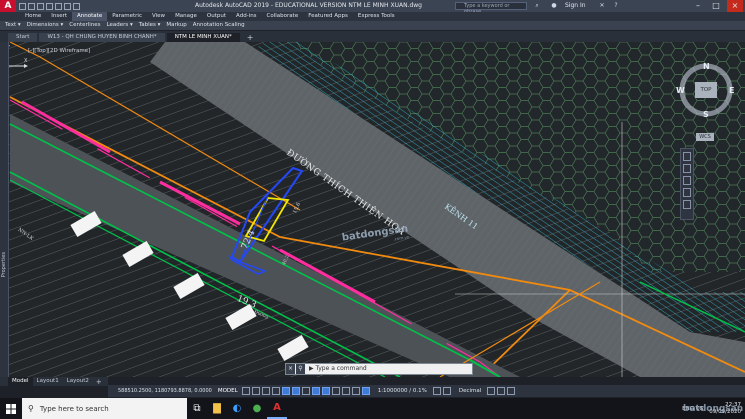 The height and width of the screenshot is (419, 745). I want to click on viewcube-west: W, so click(680, 90).